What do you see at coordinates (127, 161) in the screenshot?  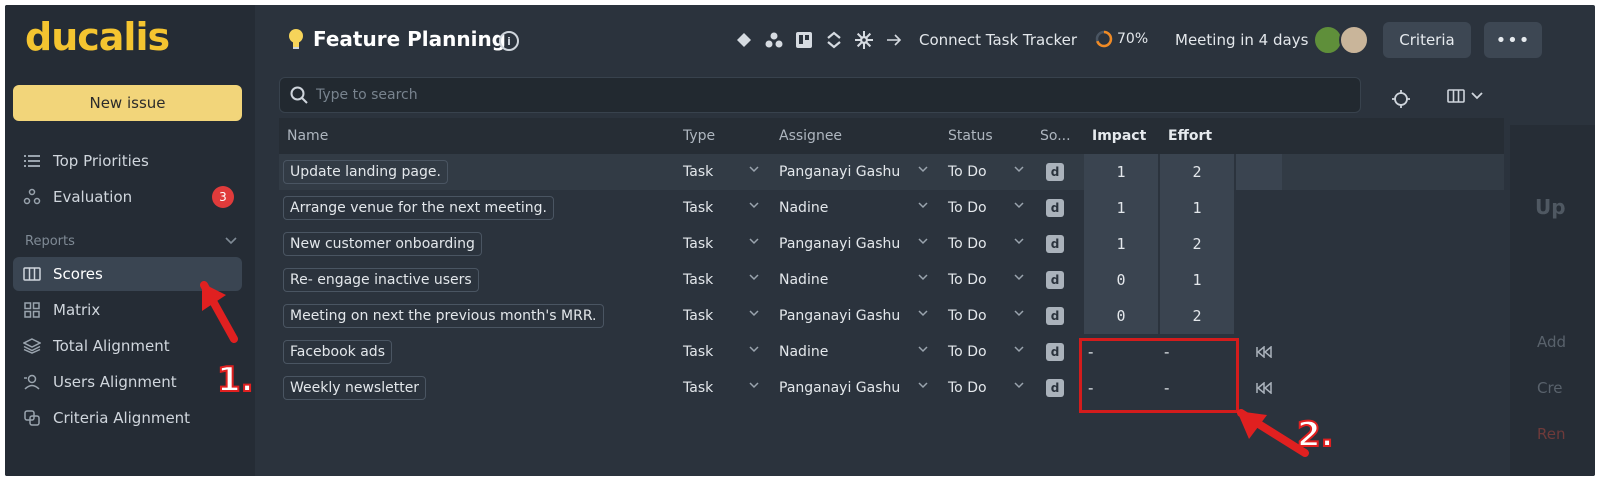 I see `sidebar-item-top-priorities: Top Priorities` at bounding box center [127, 161].